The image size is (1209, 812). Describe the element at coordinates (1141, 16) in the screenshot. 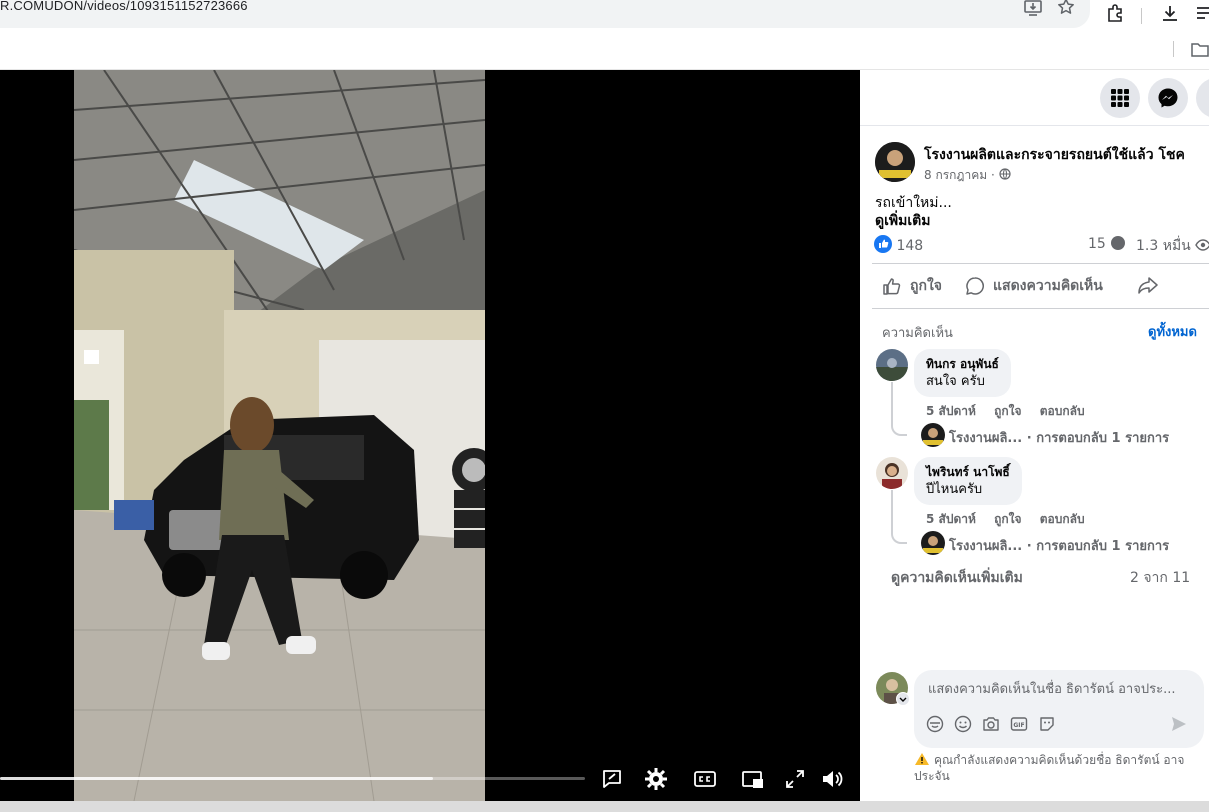

I see `toolbar-divider` at that location.